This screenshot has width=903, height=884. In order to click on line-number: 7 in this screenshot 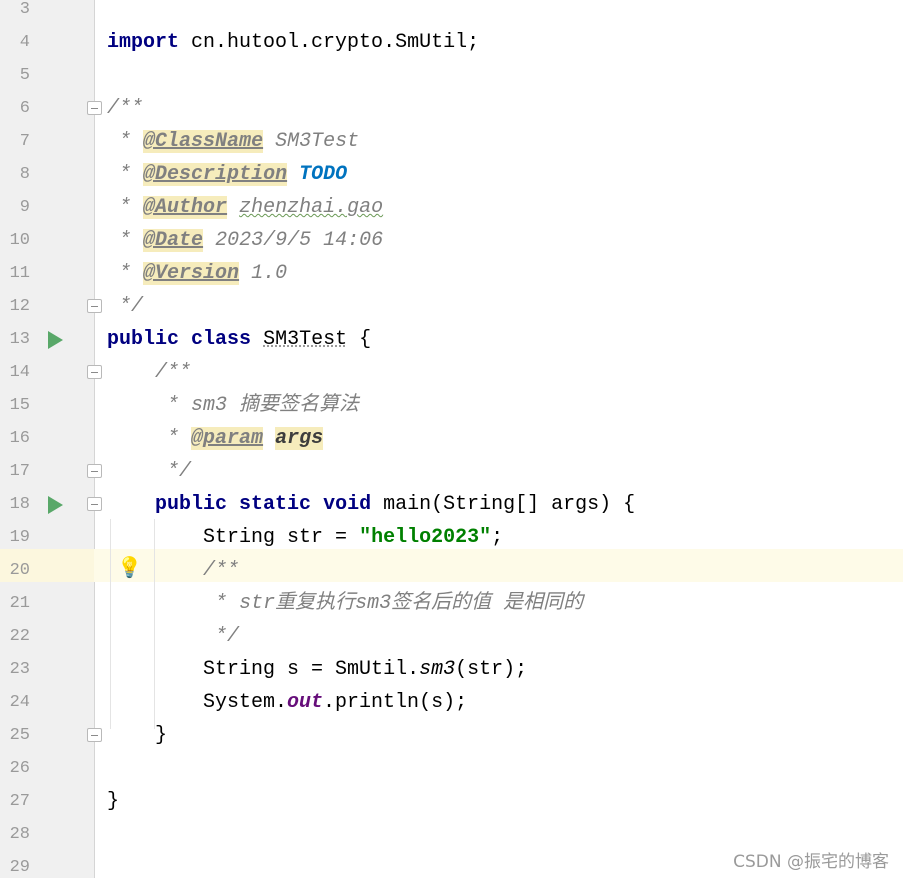, I will do `click(24, 141)`.